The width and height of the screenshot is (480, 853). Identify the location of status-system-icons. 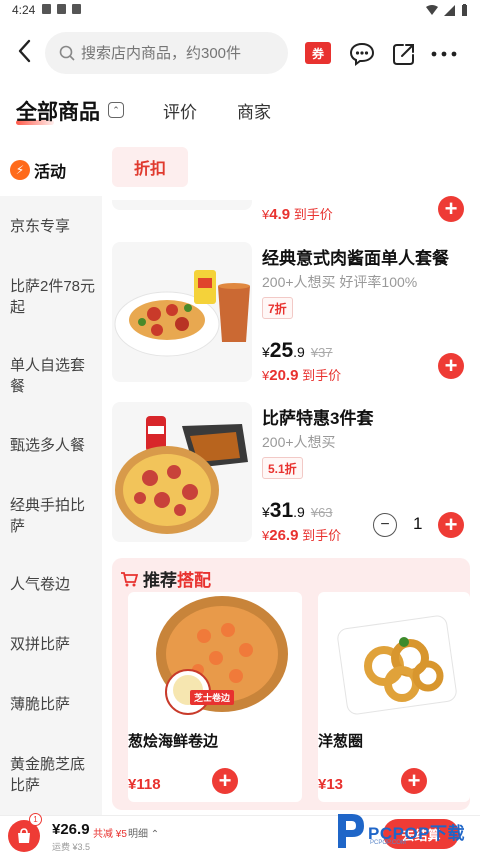
(447, 10).